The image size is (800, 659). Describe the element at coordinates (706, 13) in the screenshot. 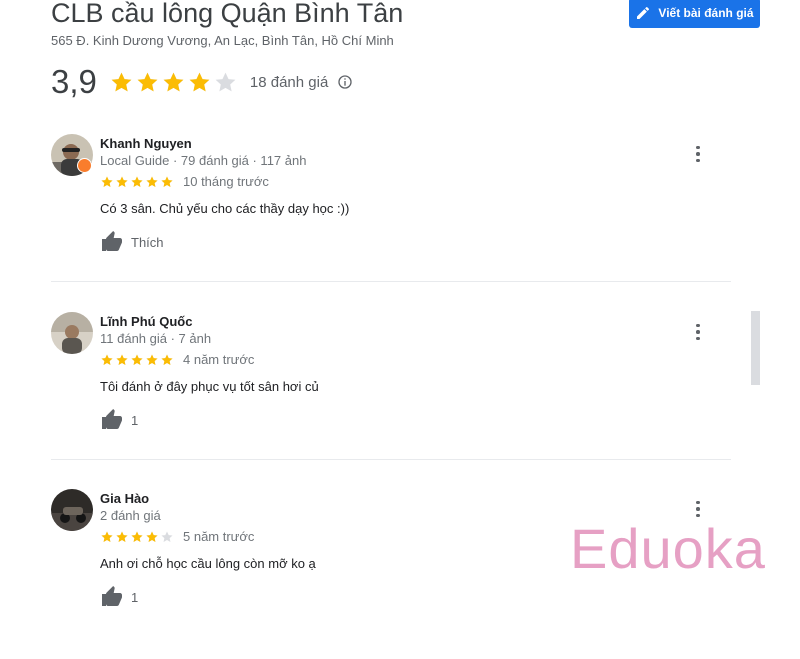

I see `write-review-label: Viết bài đánh giá` at that location.